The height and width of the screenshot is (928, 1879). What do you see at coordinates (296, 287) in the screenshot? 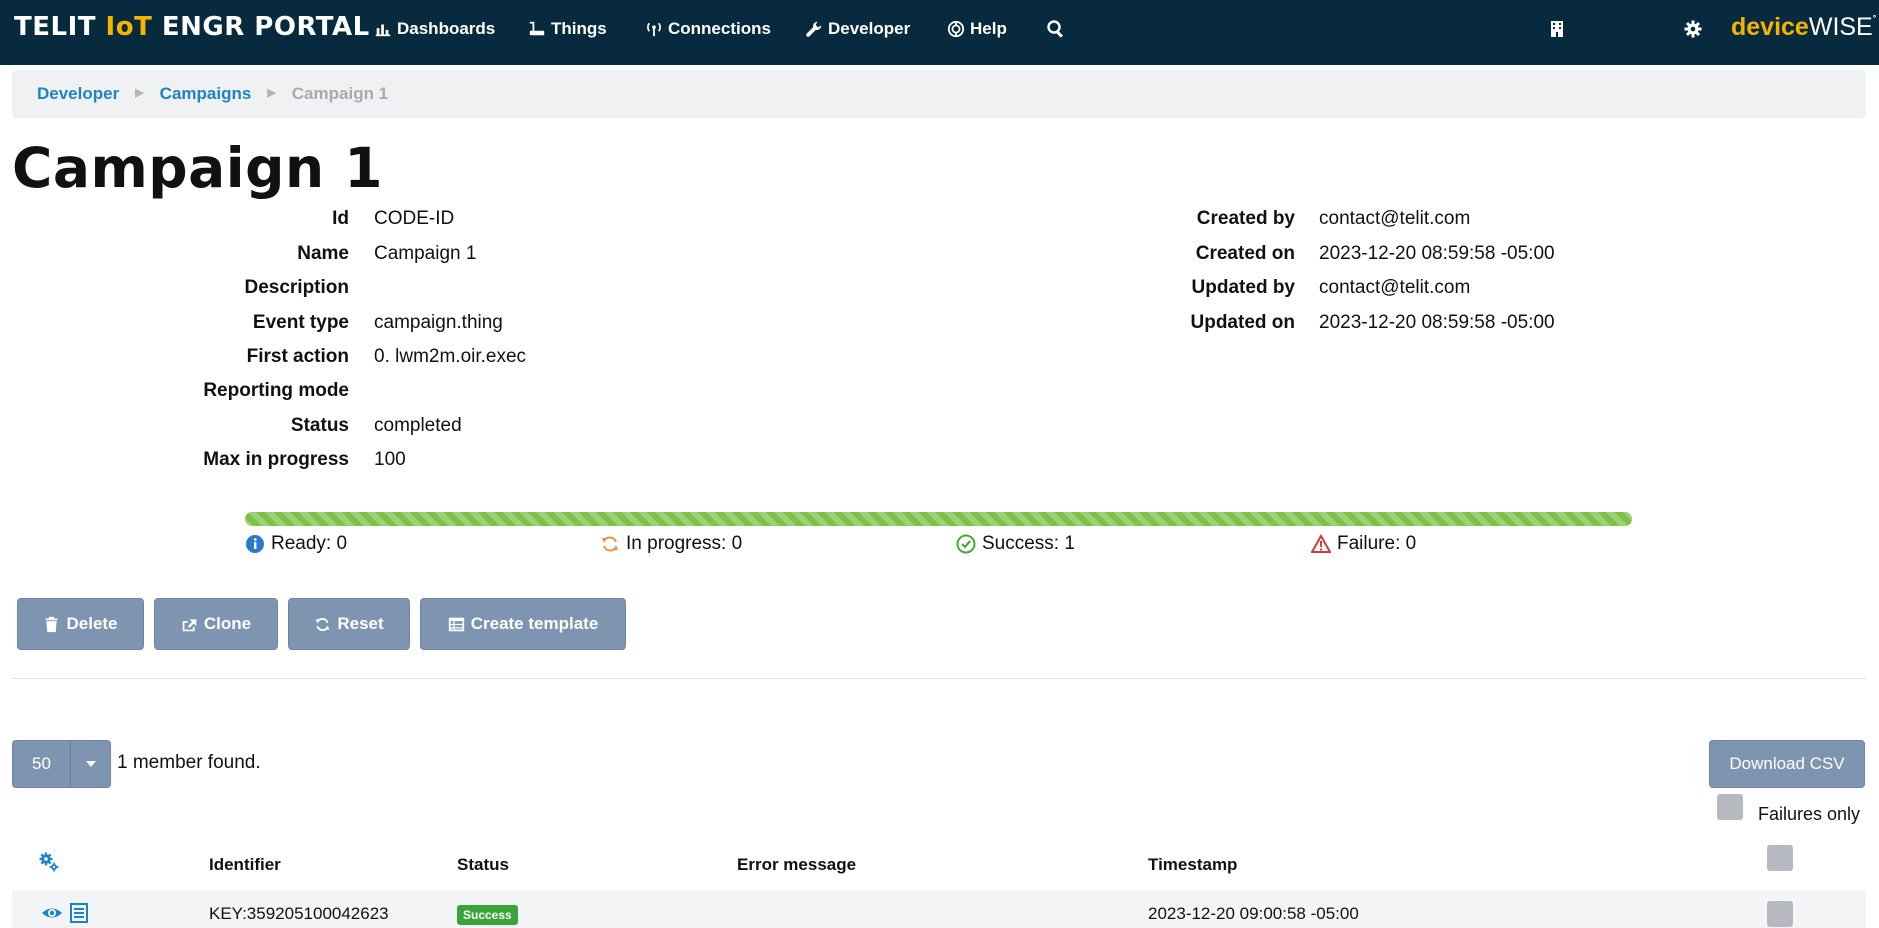
I see `detail-label: Description` at bounding box center [296, 287].